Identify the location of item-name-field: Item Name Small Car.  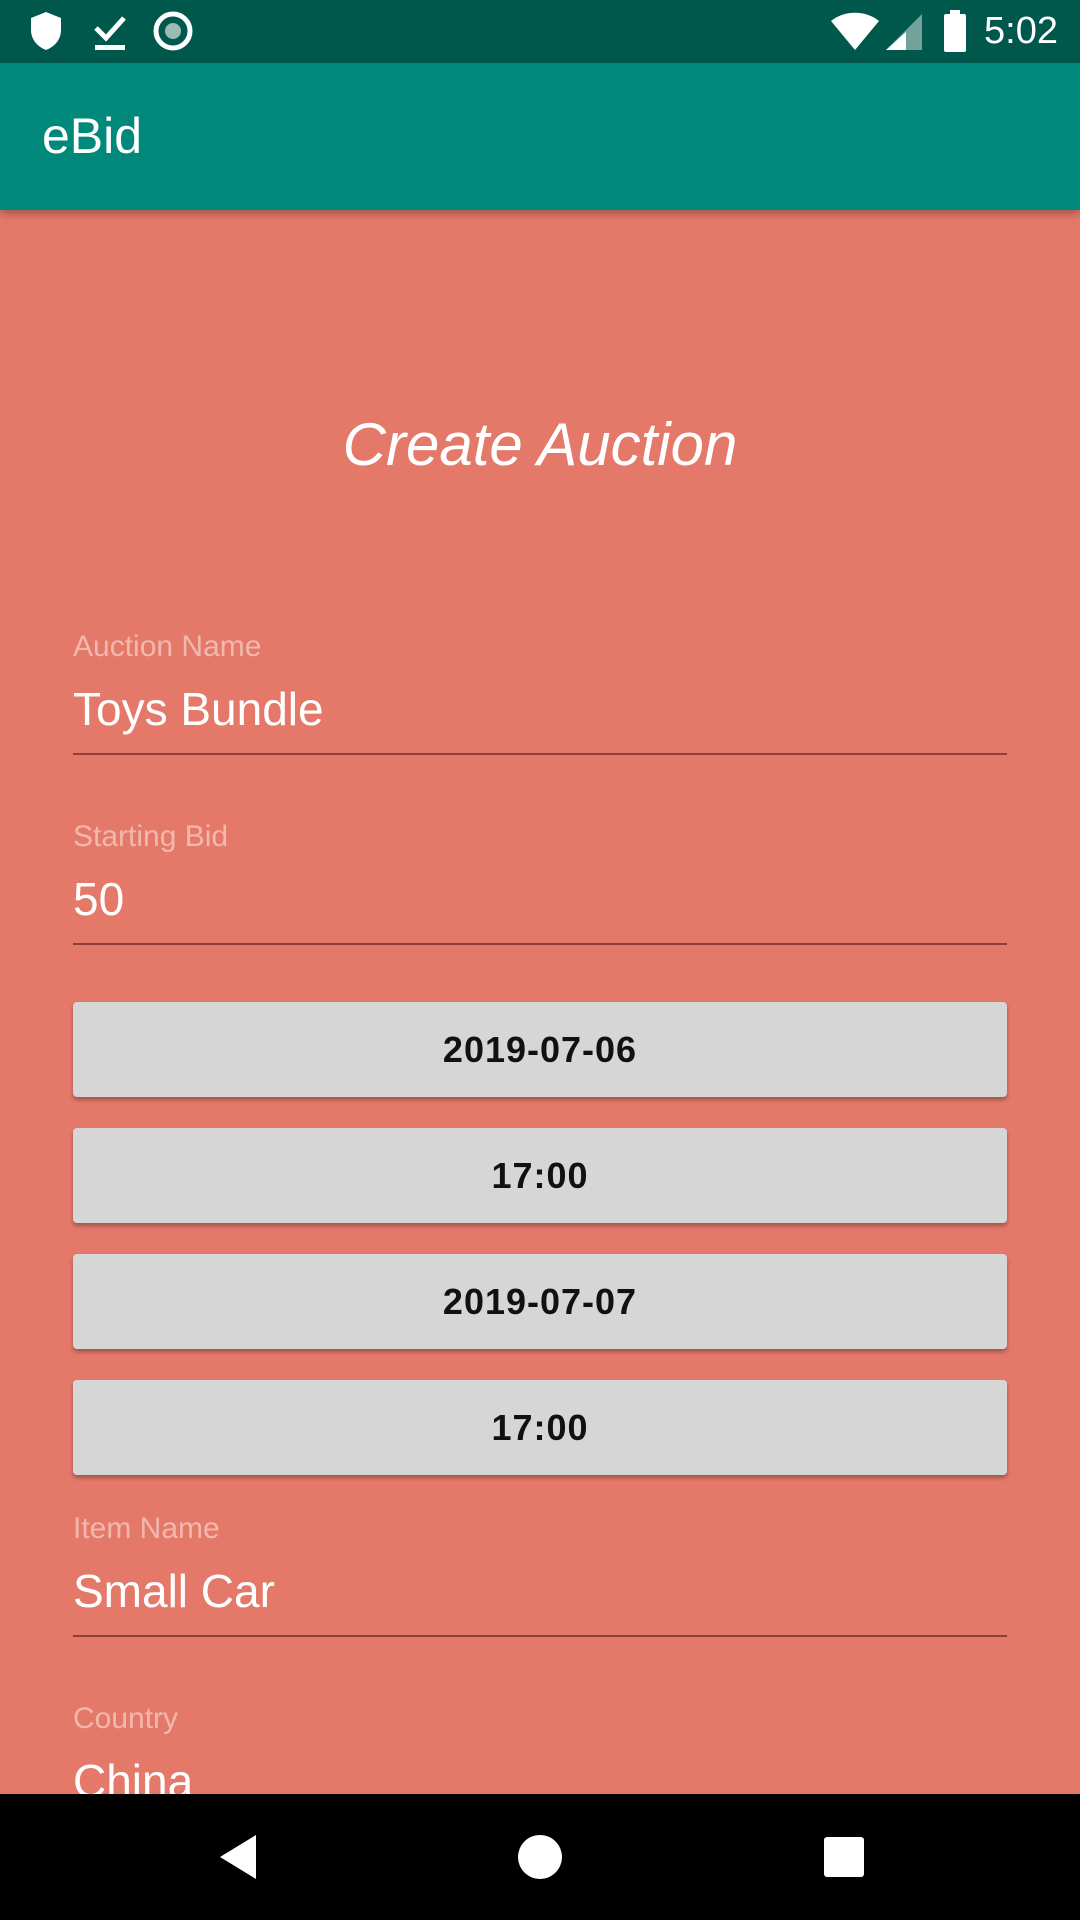
(540, 1572).